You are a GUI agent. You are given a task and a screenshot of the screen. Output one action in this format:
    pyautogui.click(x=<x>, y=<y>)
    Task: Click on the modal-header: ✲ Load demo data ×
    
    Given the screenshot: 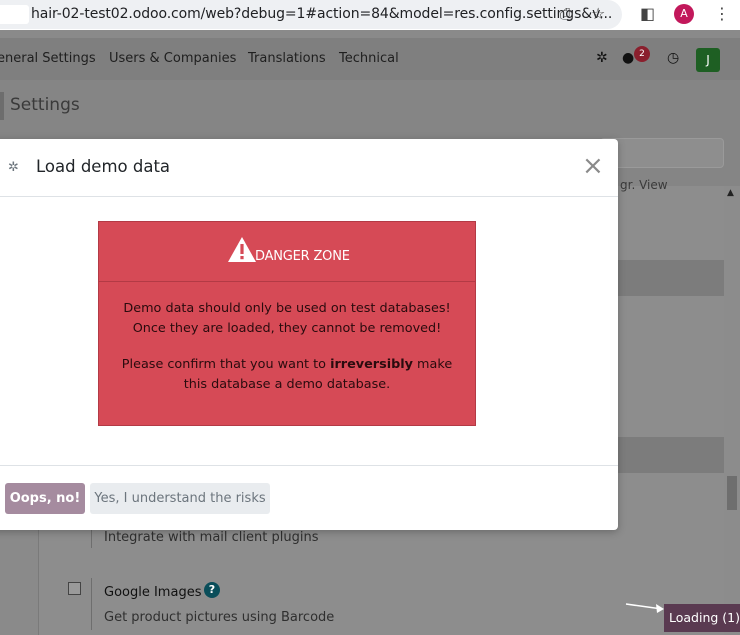 What is the action you would take?
    pyautogui.click(x=309, y=168)
    